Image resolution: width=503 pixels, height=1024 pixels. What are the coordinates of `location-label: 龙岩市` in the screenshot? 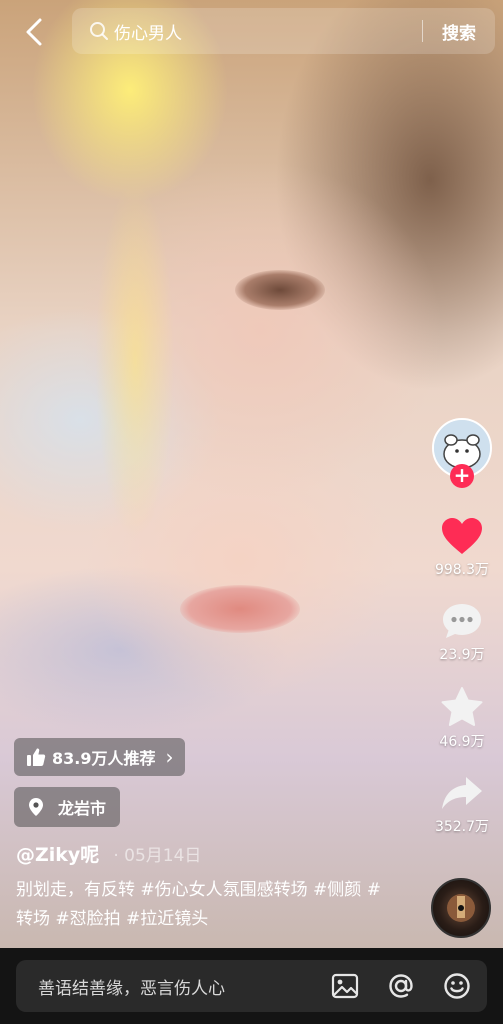 It's located at (82, 808).